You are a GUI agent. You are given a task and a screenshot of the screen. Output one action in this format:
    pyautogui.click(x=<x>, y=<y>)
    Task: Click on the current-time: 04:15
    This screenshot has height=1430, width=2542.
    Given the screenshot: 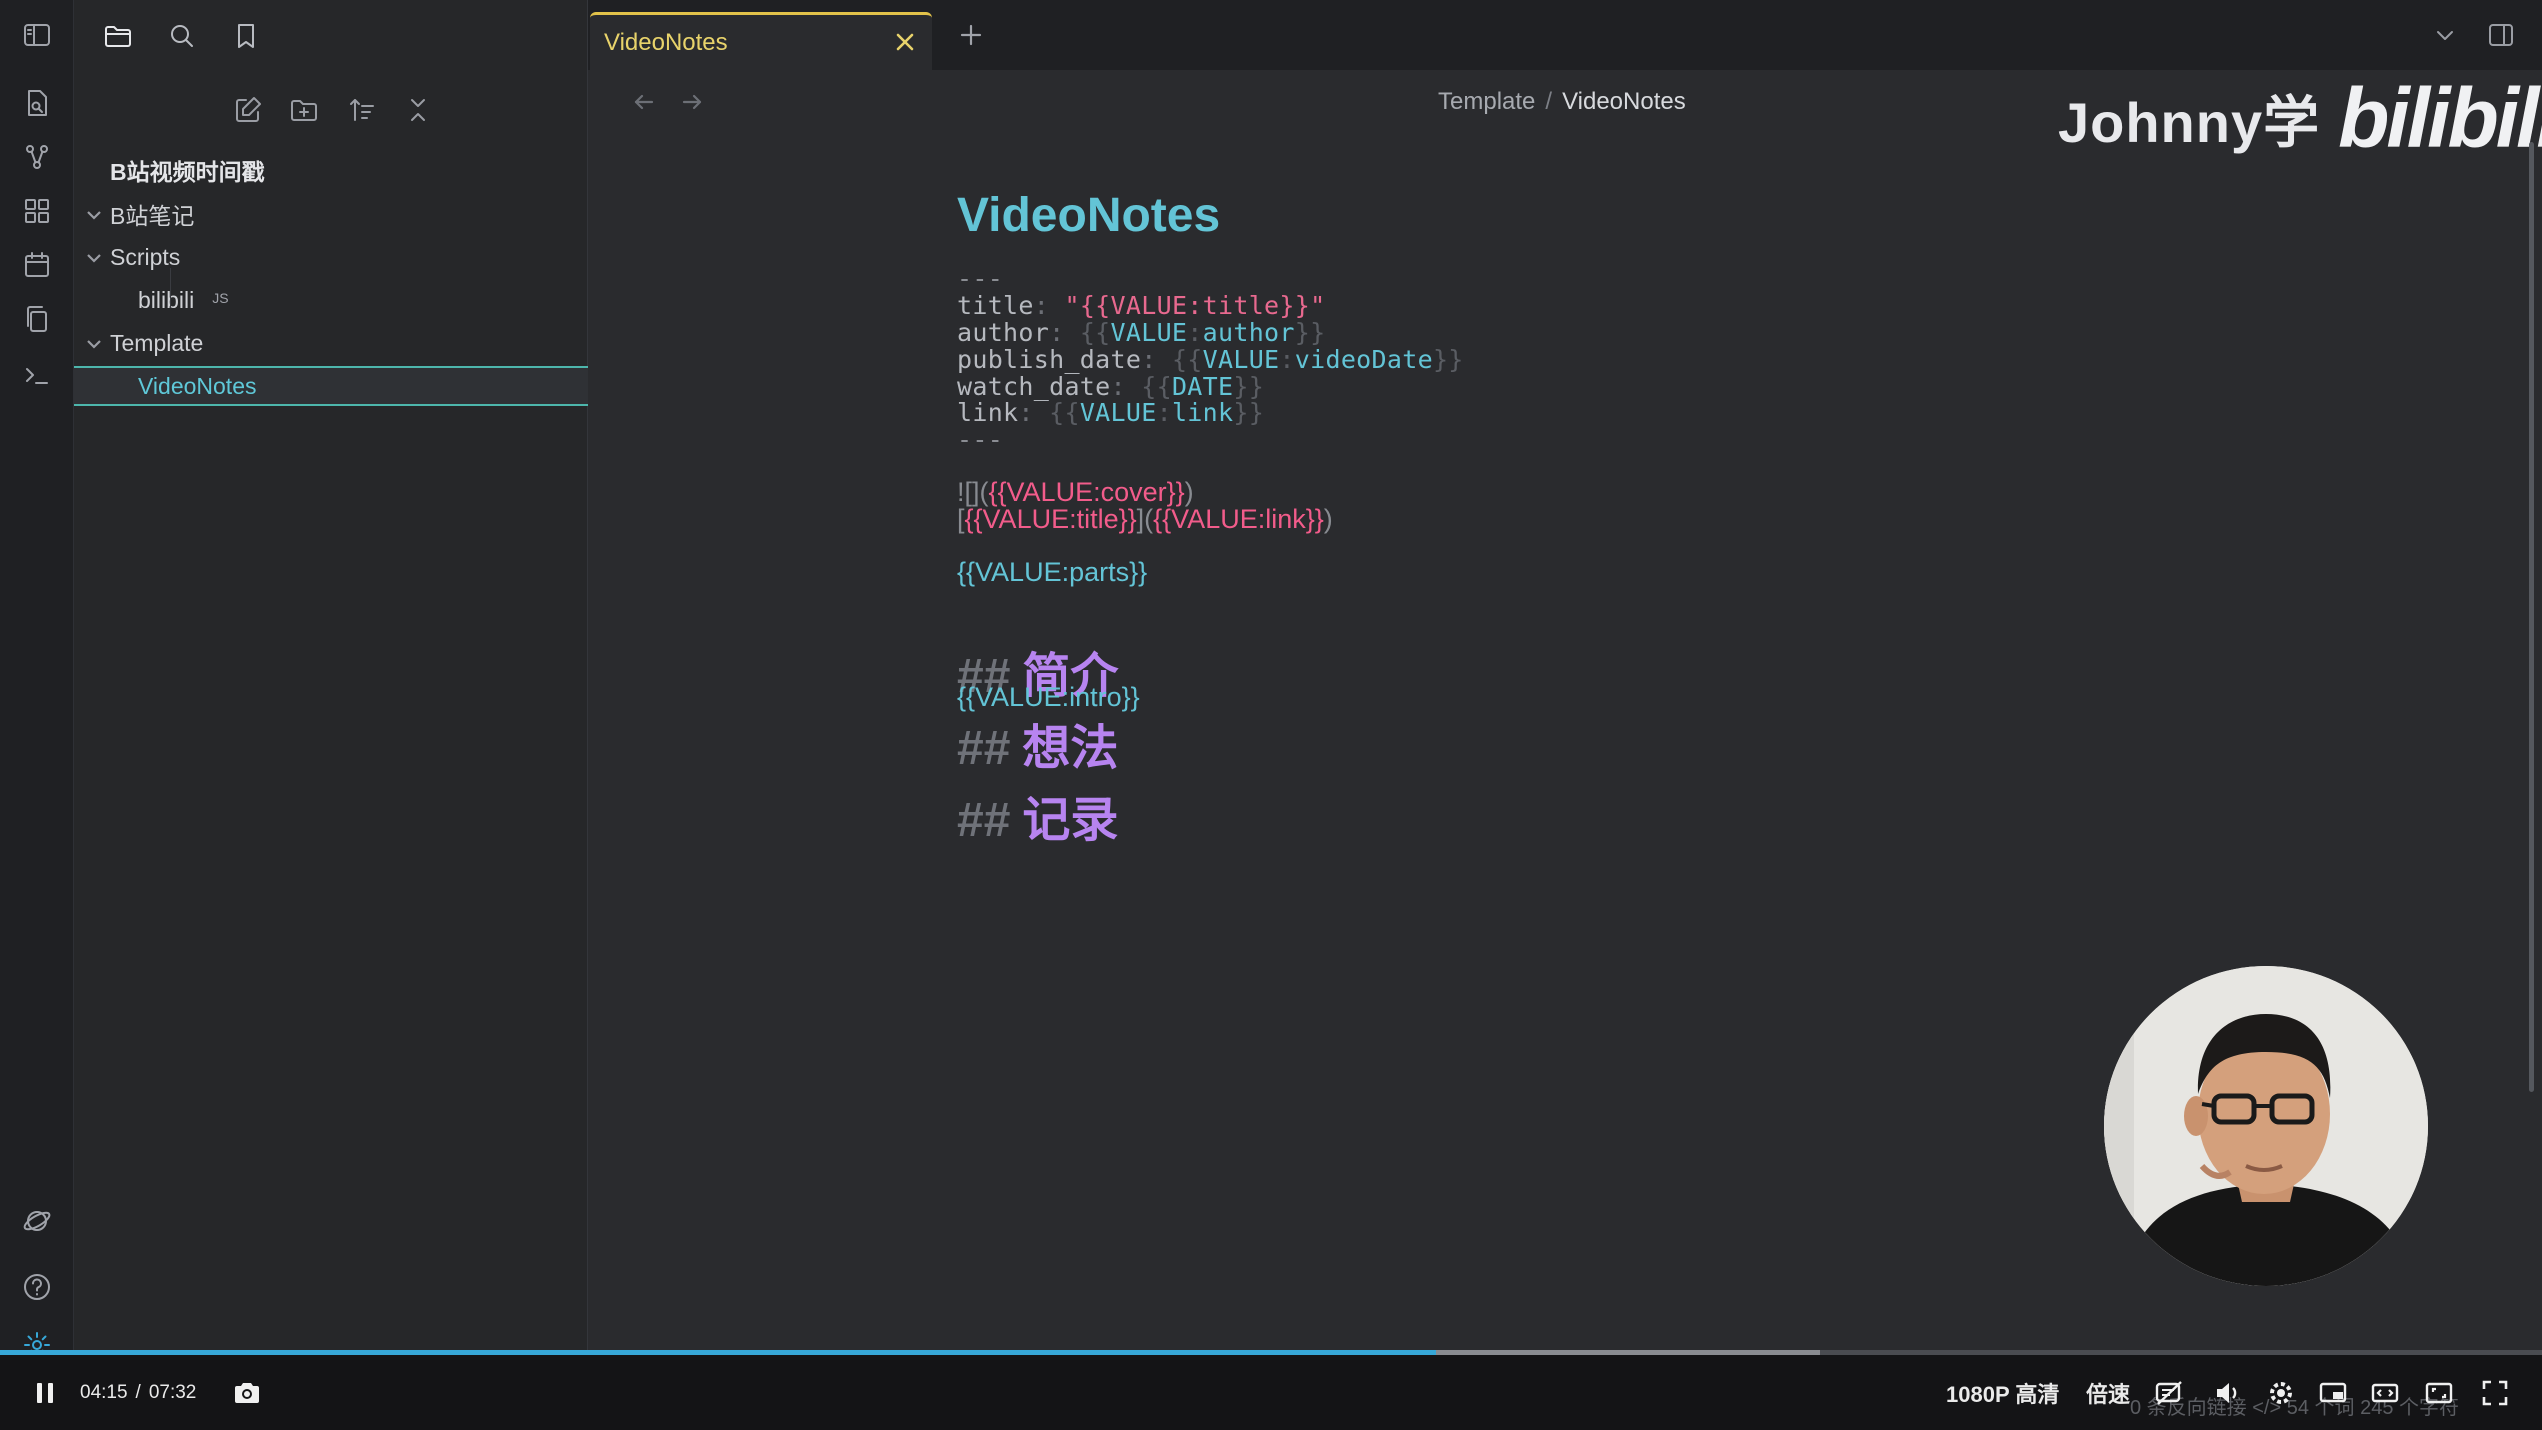 What is the action you would take?
    pyautogui.click(x=104, y=1392)
    